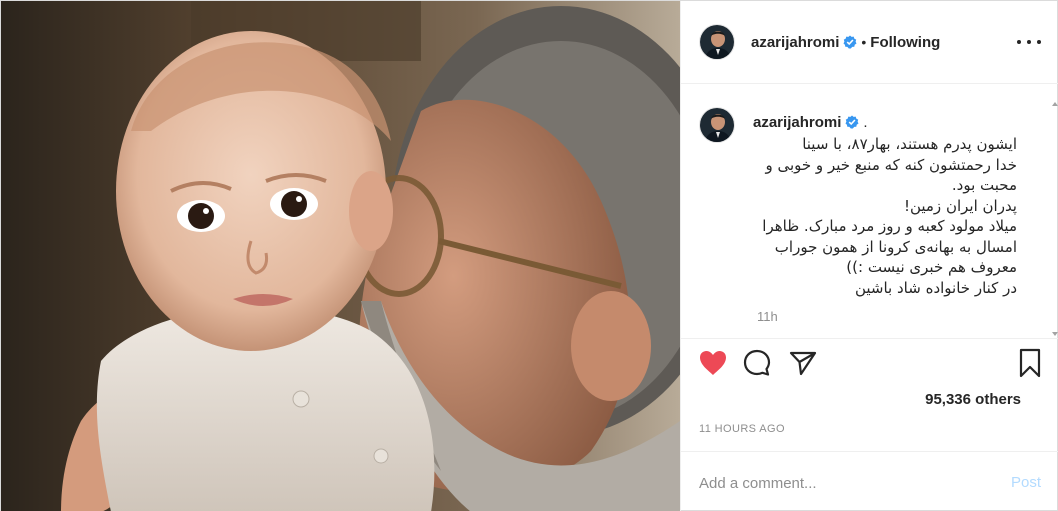 Image resolution: width=1058 pixels, height=511 pixels. I want to click on action-bar, so click(869, 362).